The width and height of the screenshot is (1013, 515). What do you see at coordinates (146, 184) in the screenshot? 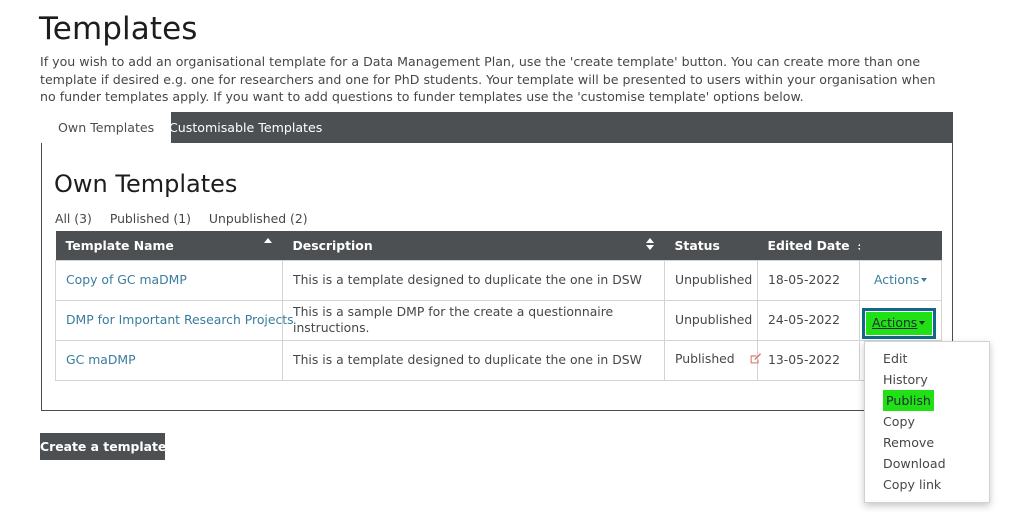
I see `panel-heading: Own Templates` at bounding box center [146, 184].